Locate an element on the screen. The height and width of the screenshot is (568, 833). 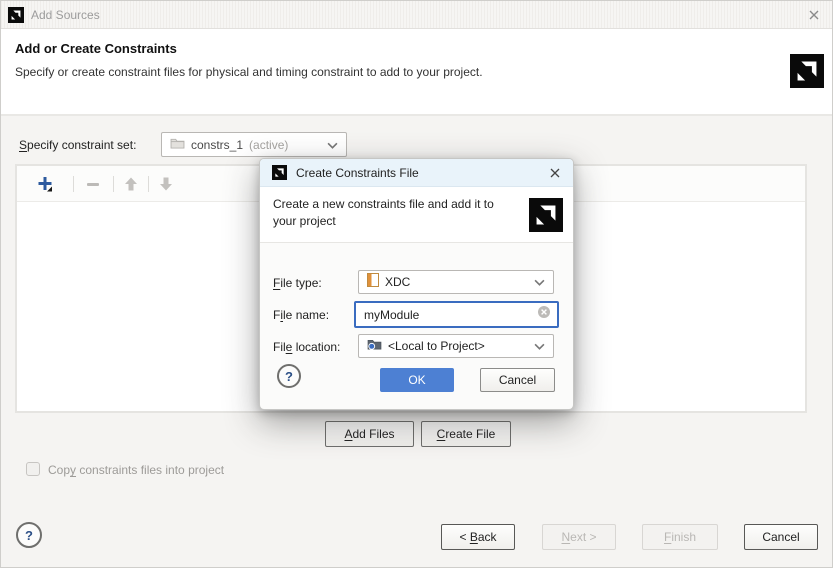
dialog-titlebar: Create Constraints File is located at coordinates (416, 173).